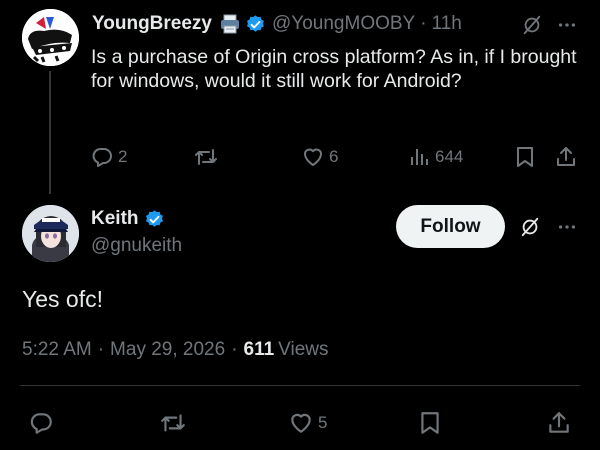 Image resolution: width=600 pixels, height=450 pixels. I want to click on like-button: 5, so click(307, 423).